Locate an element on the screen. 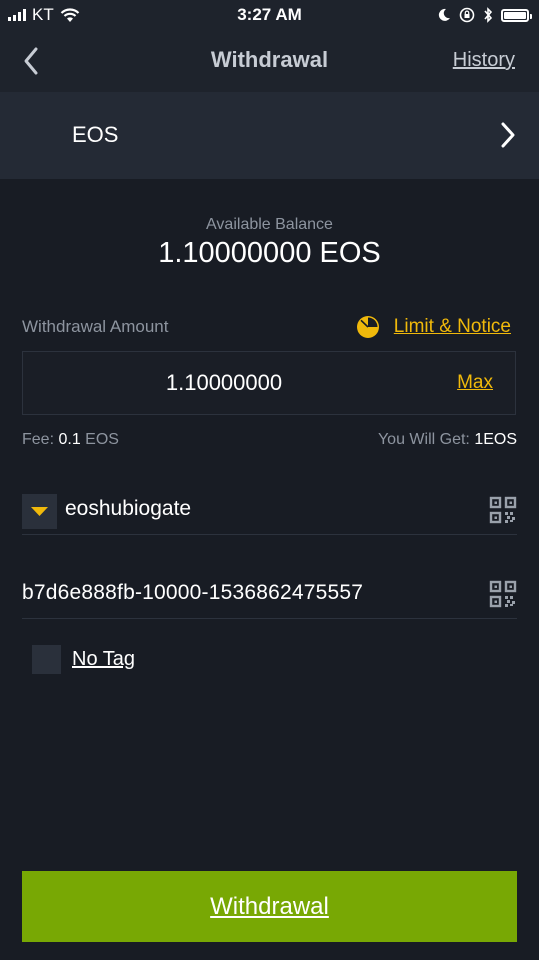 Image resolution: width=539 pixels, height=960 pixels. balance-label: Available Balance is located at coordinates (269, 224).